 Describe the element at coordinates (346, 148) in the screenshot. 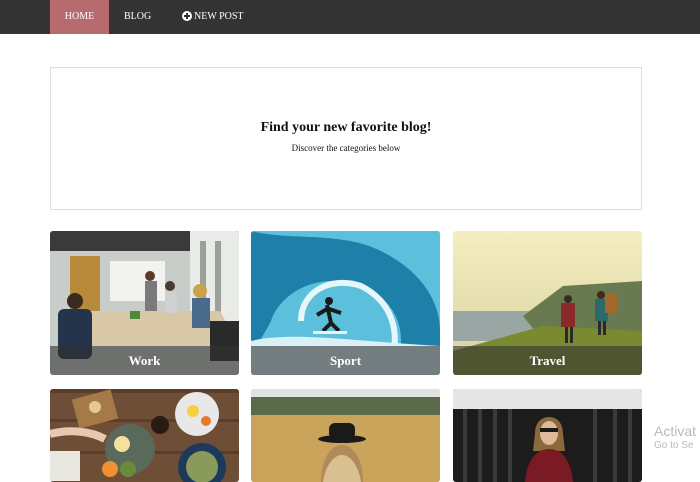

I see `hero-subtitle: Discover the categories below` at that location.